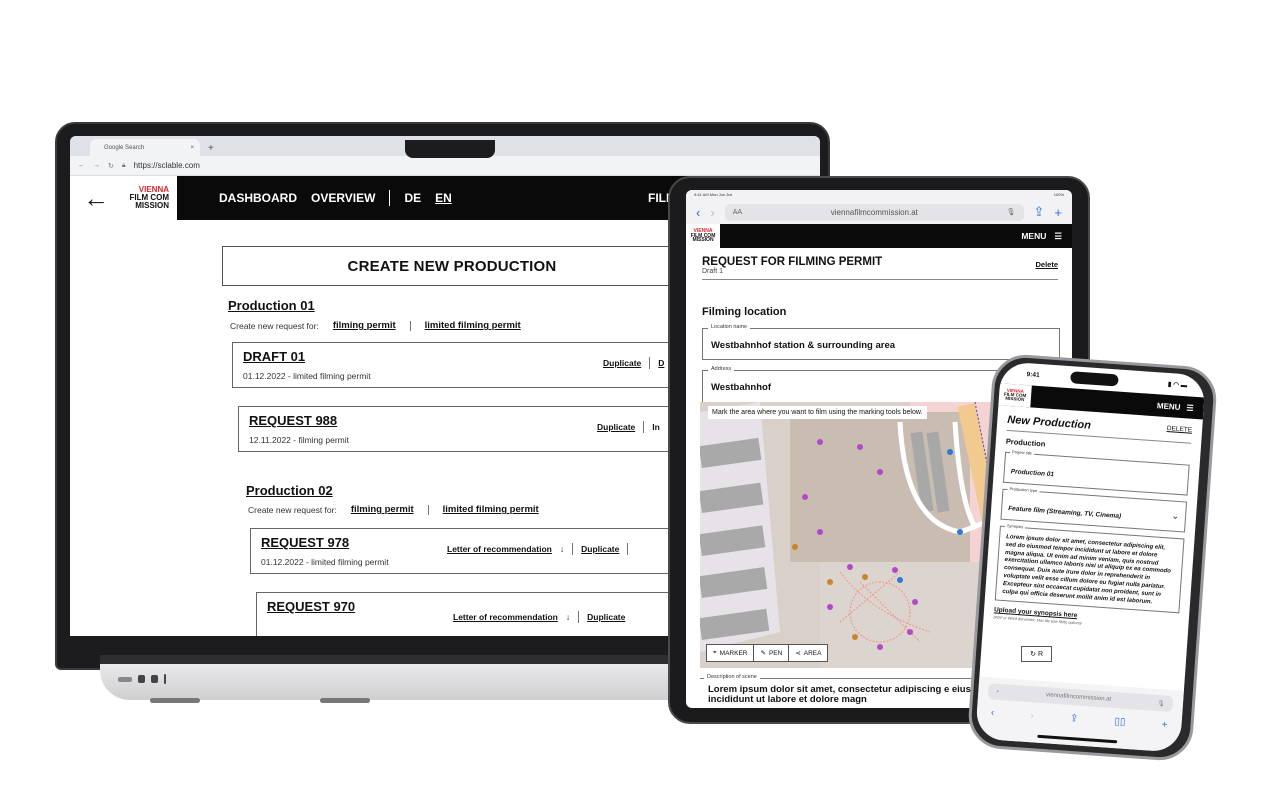 Image resolution: width=1280 pixels, height=800 pixels. Describe the element at coordinates (798, 653) in the screenshot. I see `share-nodes-icon: ⋖` at that location.